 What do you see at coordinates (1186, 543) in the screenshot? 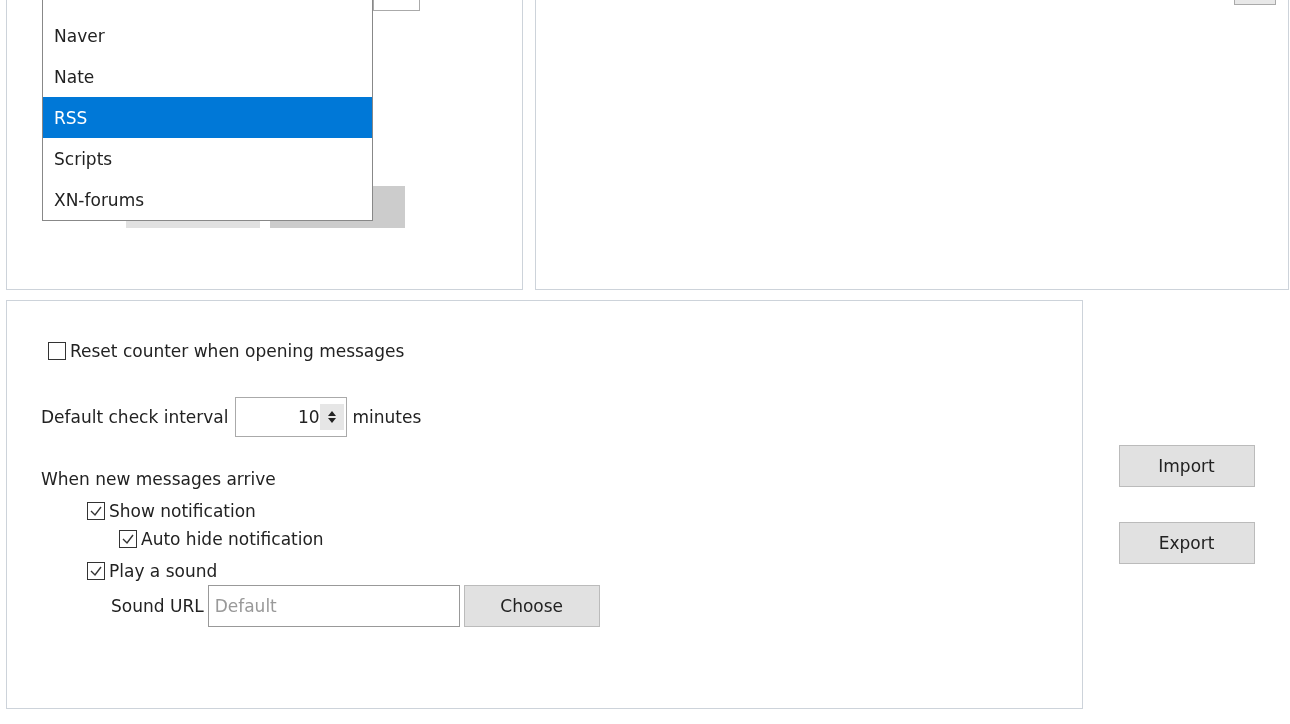
I see `side-button: Export` at bounding box center [1186, 543].